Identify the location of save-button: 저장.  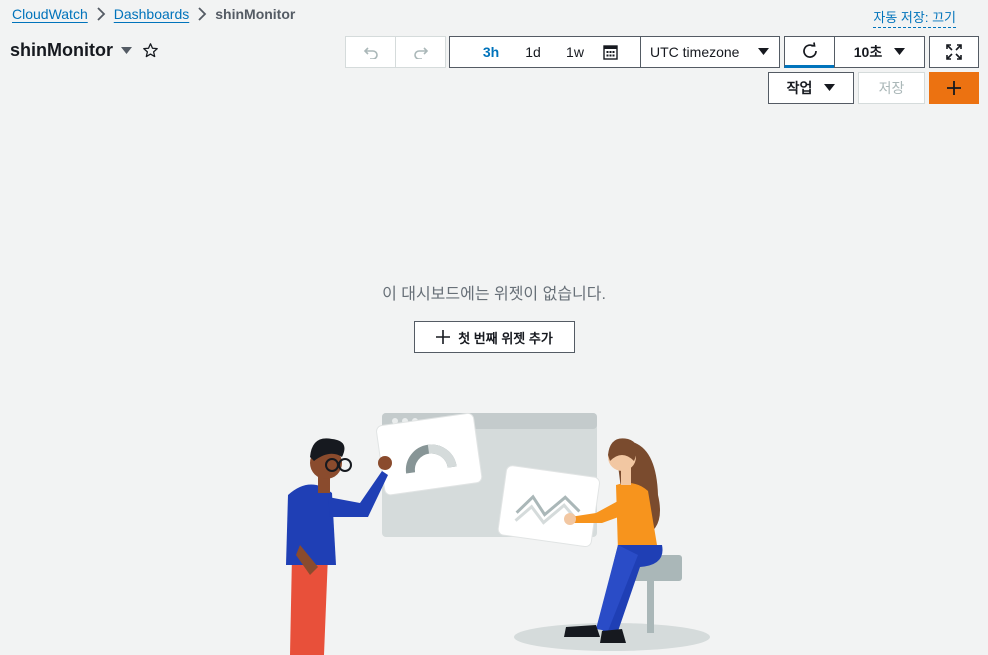
(891, 88).